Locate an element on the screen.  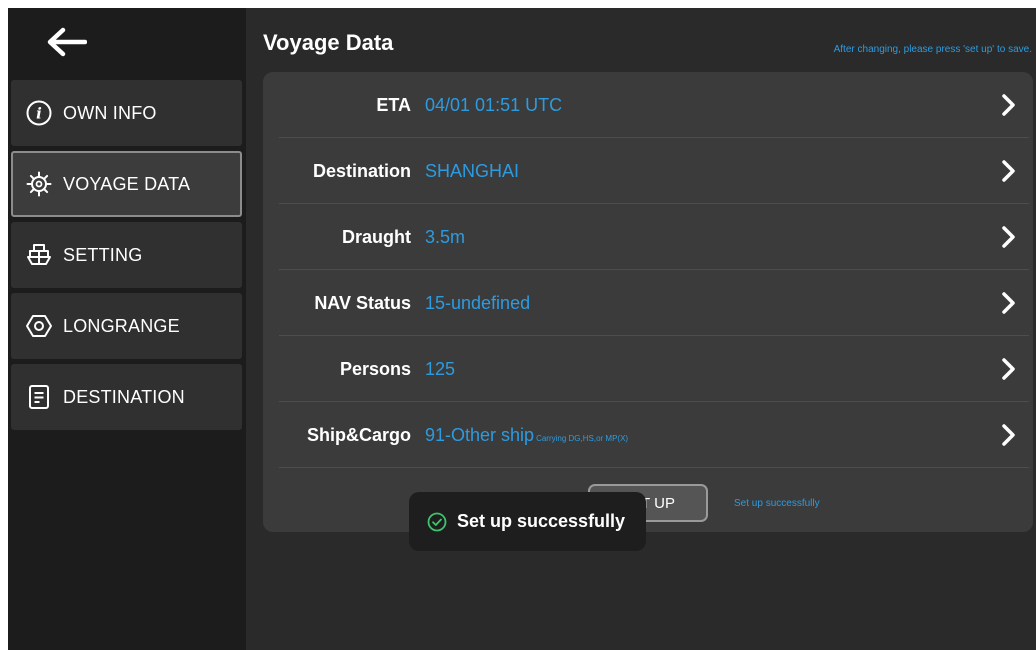
document-icon is located at coordinates (39, 397).